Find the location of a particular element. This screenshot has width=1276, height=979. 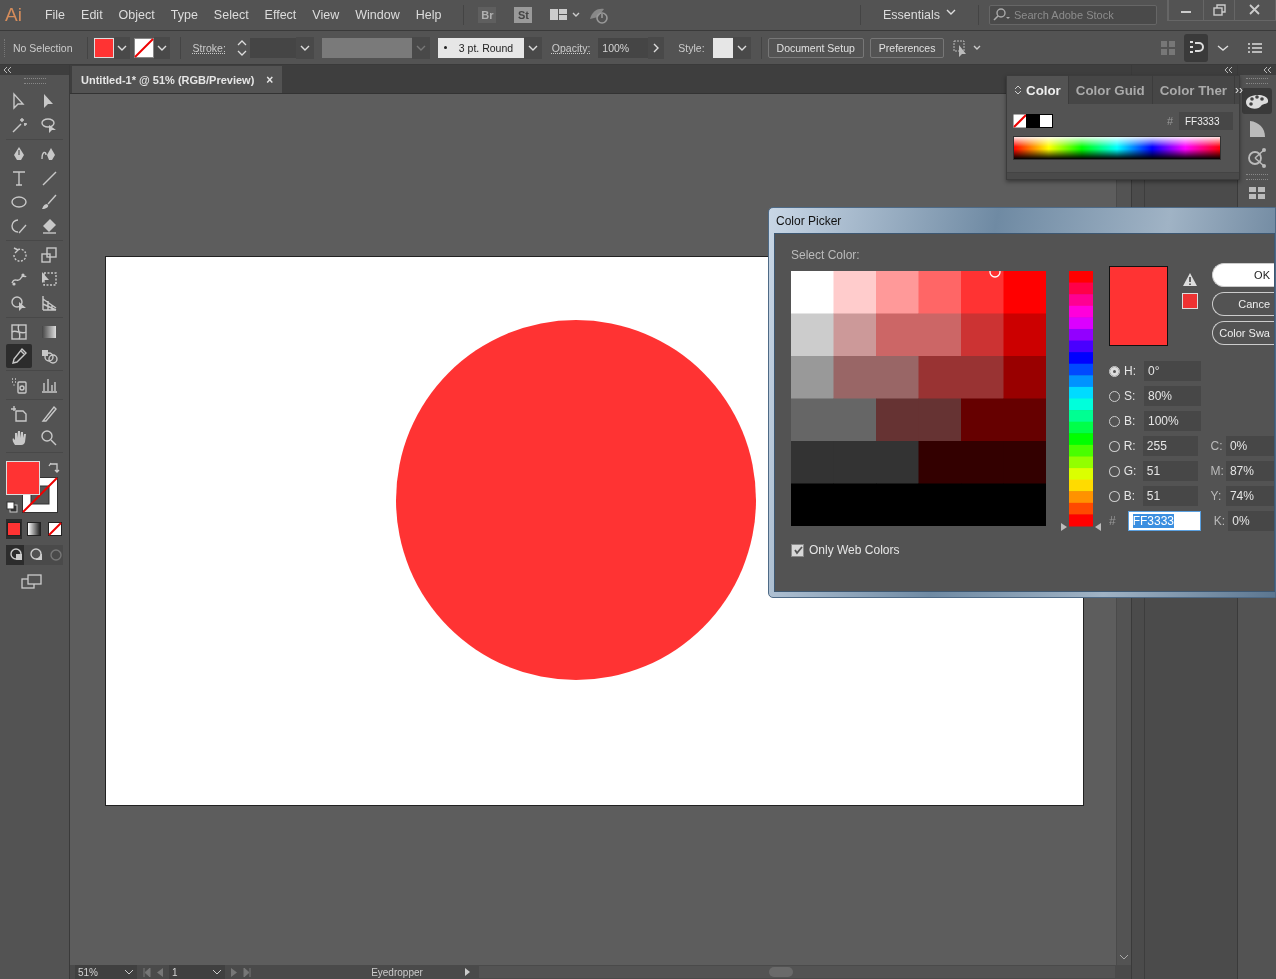

checkbox is located at coordinates (797, 550).